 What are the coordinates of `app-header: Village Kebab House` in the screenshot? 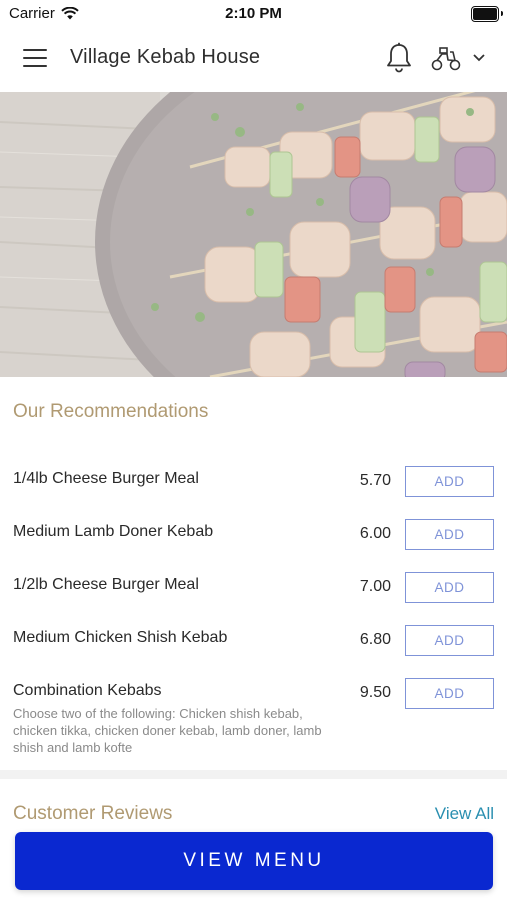 It's located at (253, 59).